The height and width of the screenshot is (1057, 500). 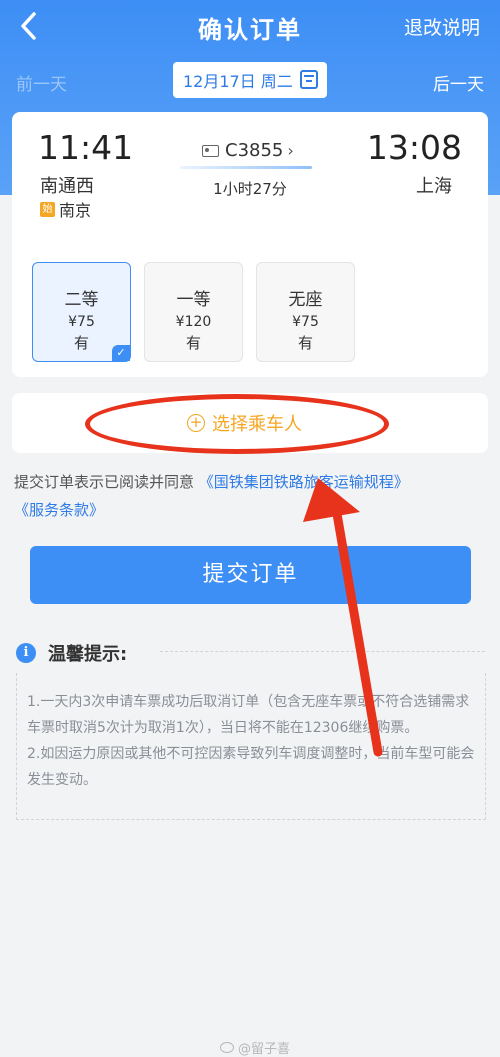 I want to click on id-card-icon, so click(x=210, y=150).